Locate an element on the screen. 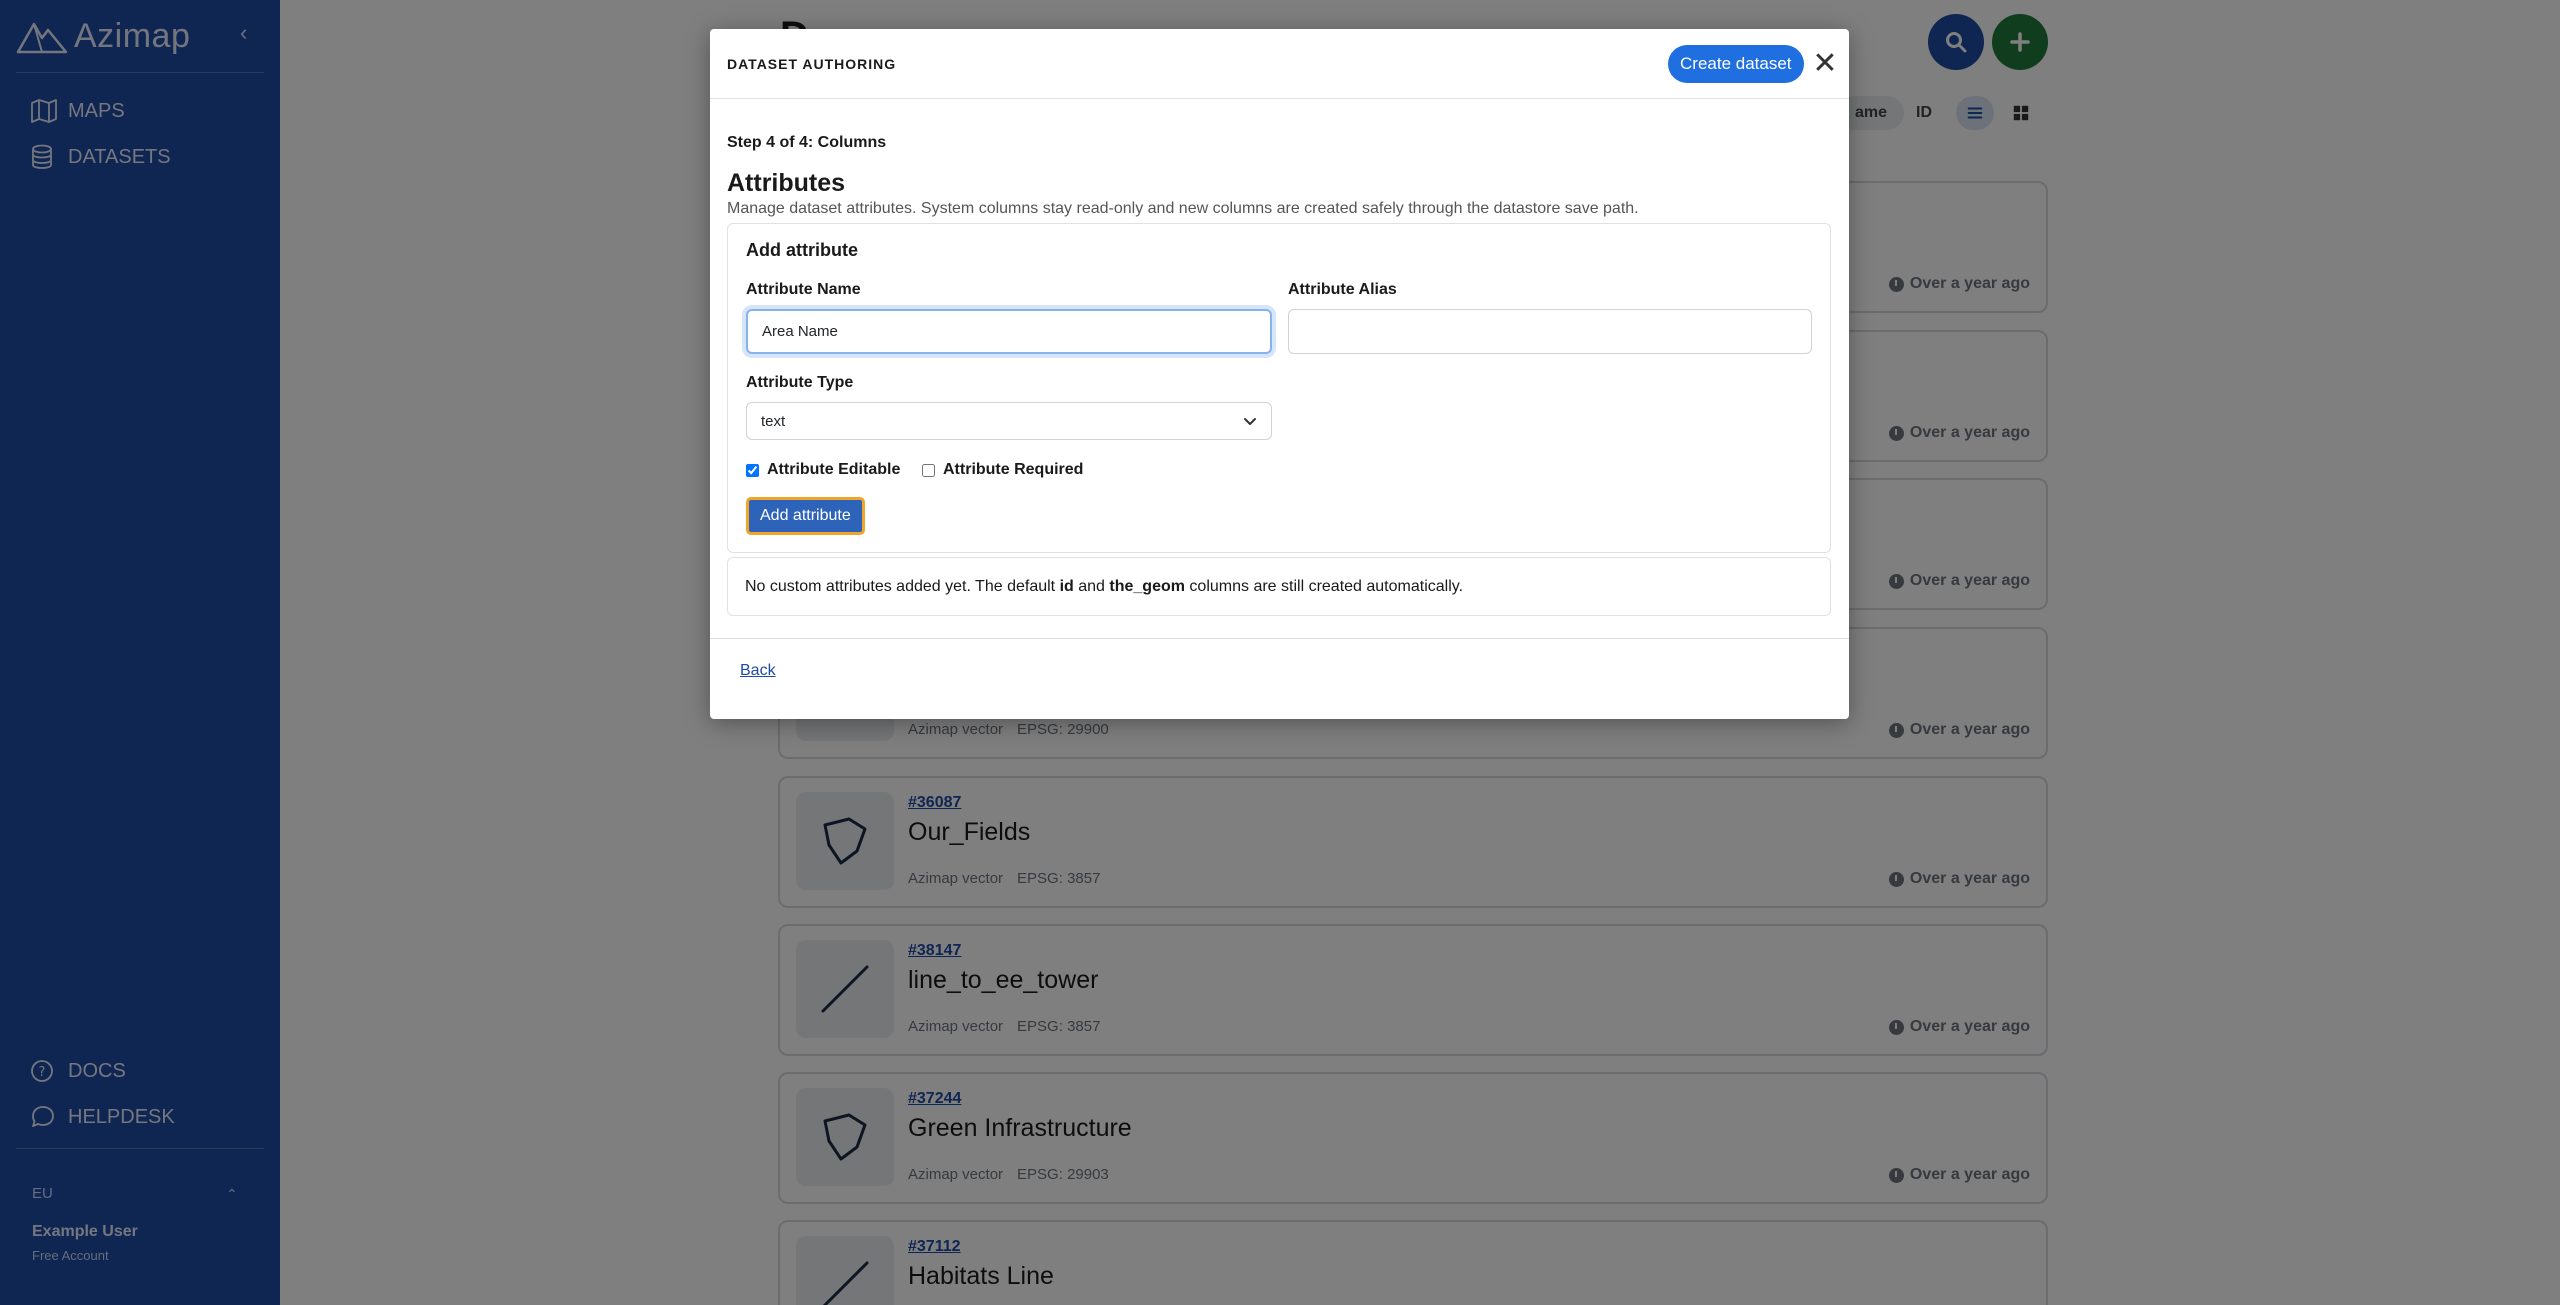 Image resolution: width=2560 pixels, height=1305 pixels. attribute-name-input is located at coordinates (1009, 331).